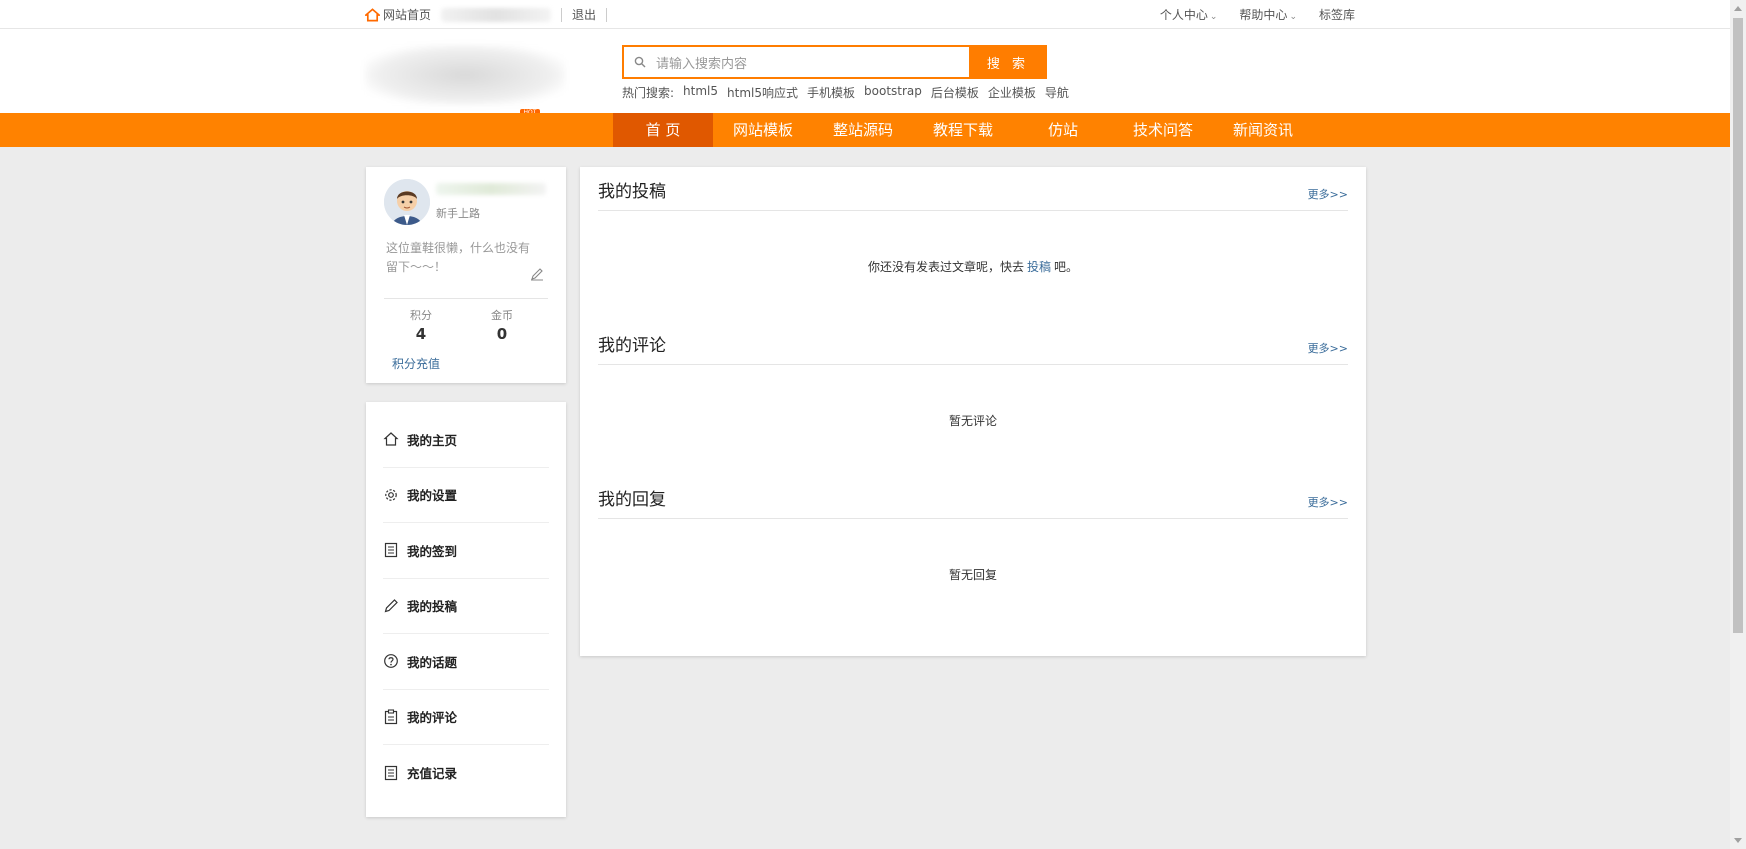  I want to click on nav-item-clone: 仿站, so click(1063, 130).